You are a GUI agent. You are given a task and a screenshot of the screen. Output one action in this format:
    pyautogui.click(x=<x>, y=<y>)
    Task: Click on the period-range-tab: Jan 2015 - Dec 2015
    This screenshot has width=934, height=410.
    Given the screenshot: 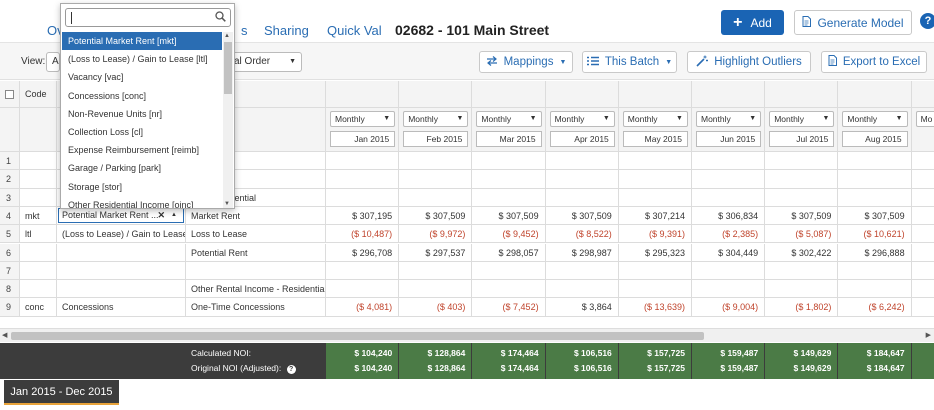 What is the action you would take?
    pyautogui.click(x=61, y=392)
    